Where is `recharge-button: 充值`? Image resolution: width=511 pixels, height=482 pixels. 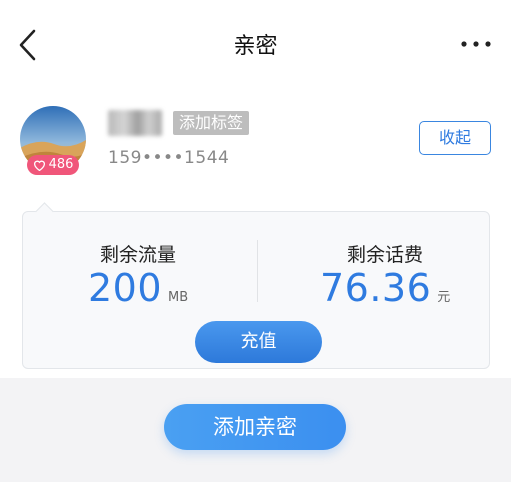 recharge-button: 充值 is located at coordinates (258, 342).